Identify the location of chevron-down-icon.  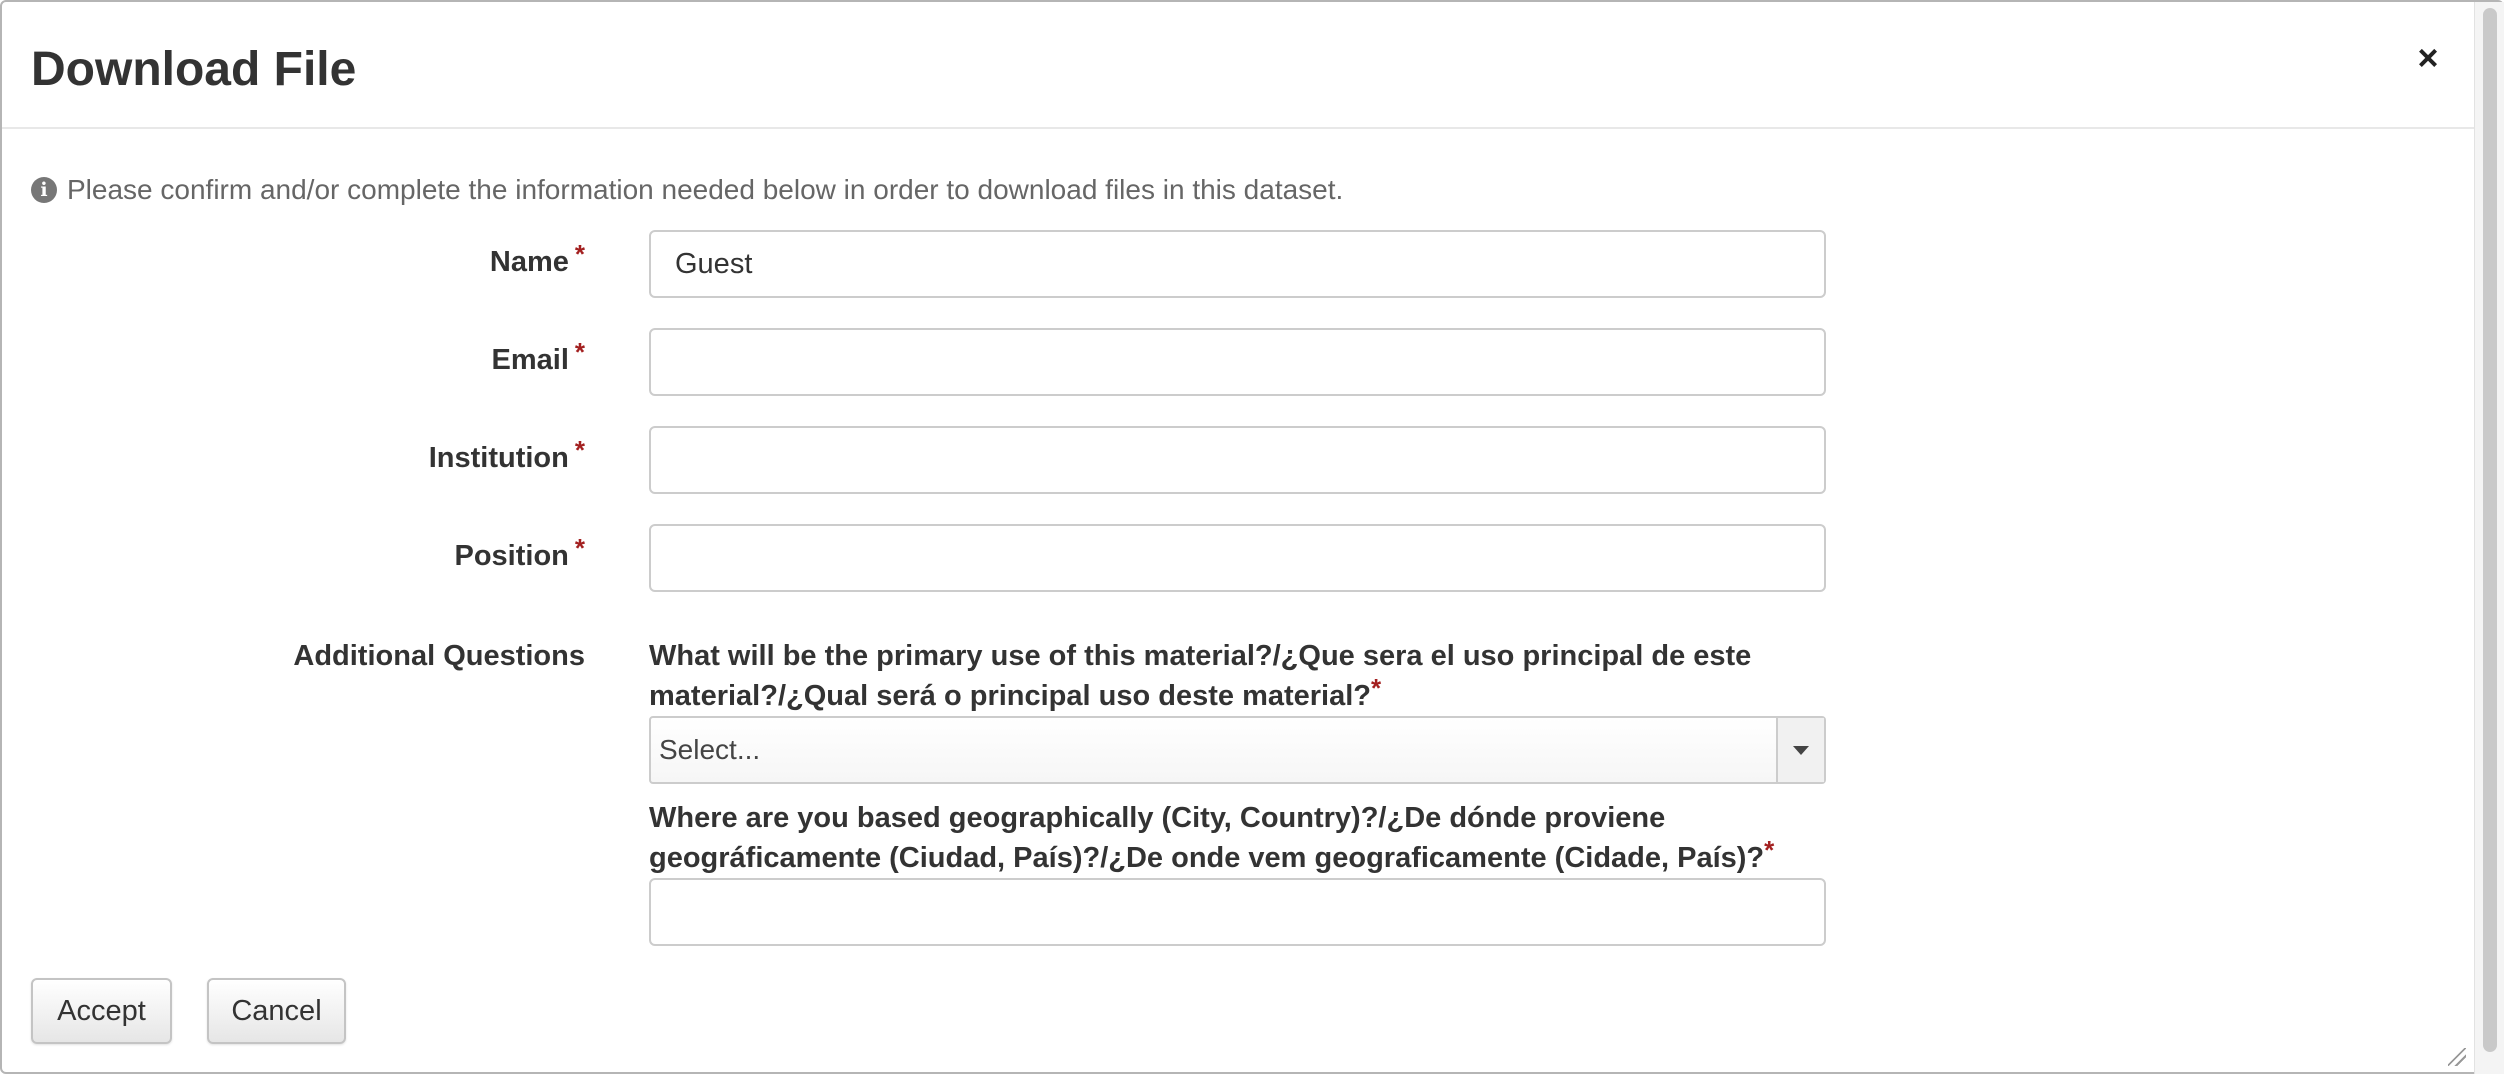
(1800, 750).